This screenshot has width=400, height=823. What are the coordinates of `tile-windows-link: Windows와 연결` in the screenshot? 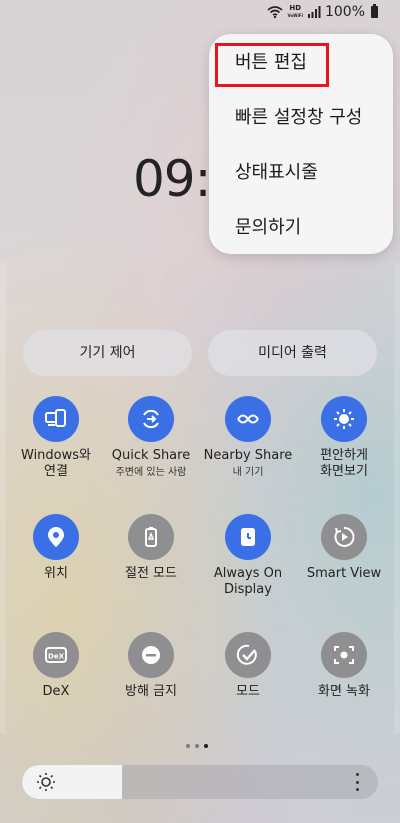 It's located at (56, 438).